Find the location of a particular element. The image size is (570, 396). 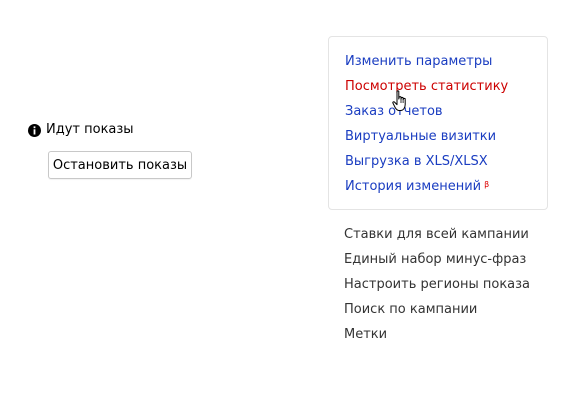

beta-badge: β is located at coordinates (487, 184).